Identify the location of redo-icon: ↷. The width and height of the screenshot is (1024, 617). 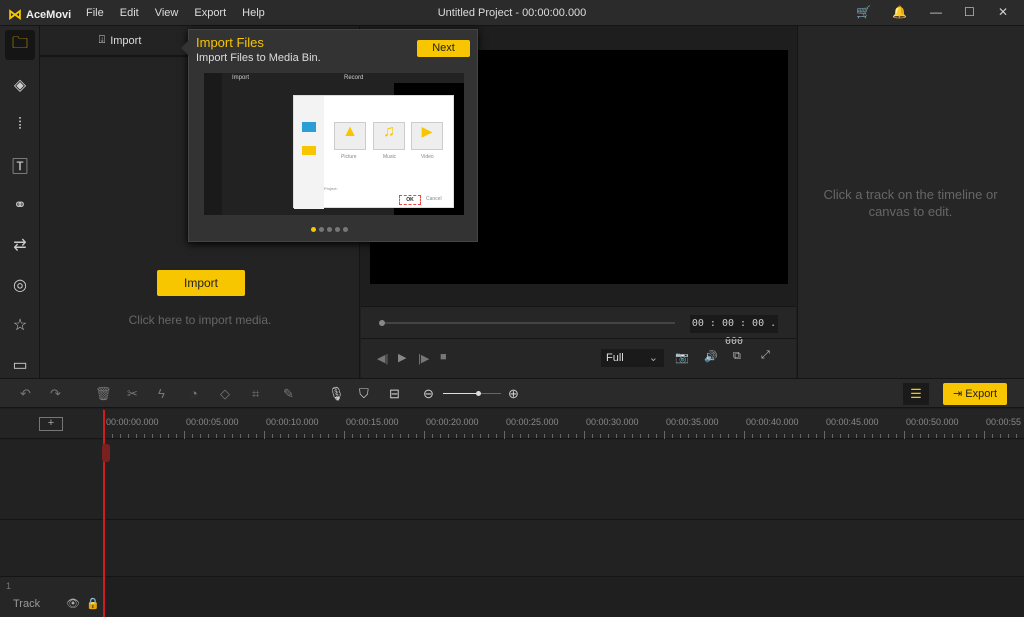
(55, 394).